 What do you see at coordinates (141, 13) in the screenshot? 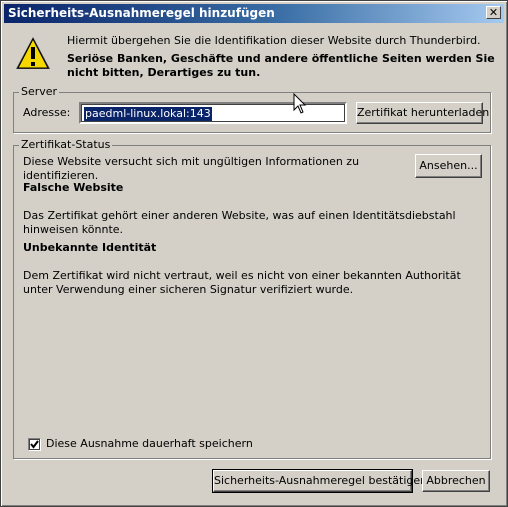
I see `window-title: Sicherheits-Ausnahmeregel hinzufügen` at bounding box center [141, 13].